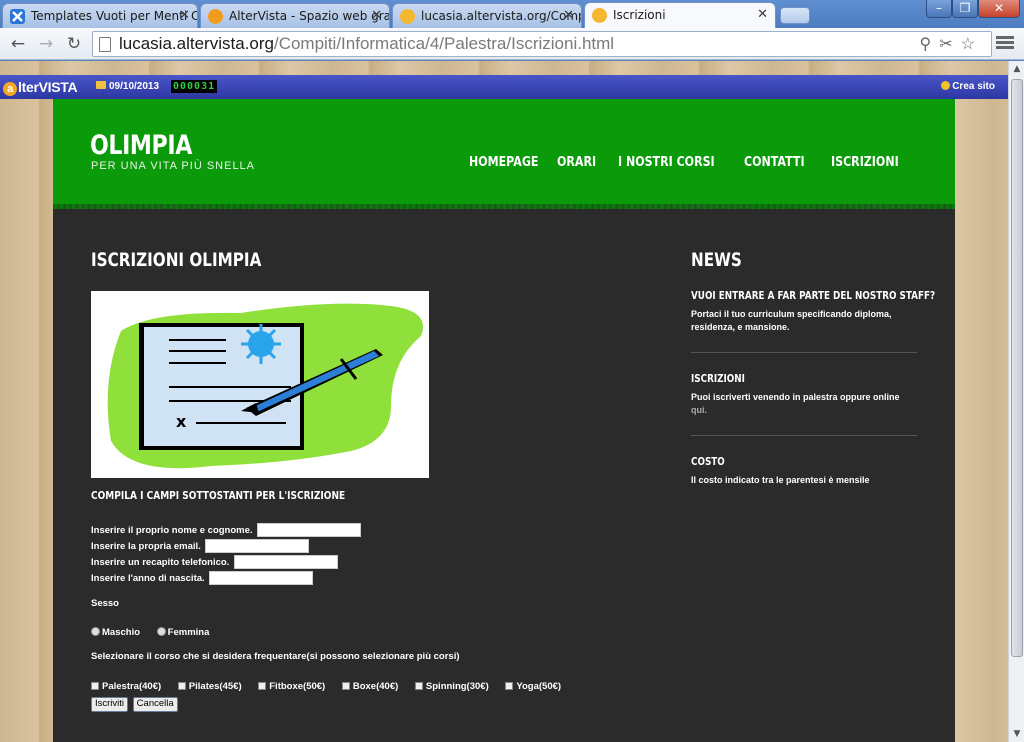  What do you see at coordinates (965, 9) in the screenshot?
I see `maximize-button: ❐` at bounding box center [965, 9].